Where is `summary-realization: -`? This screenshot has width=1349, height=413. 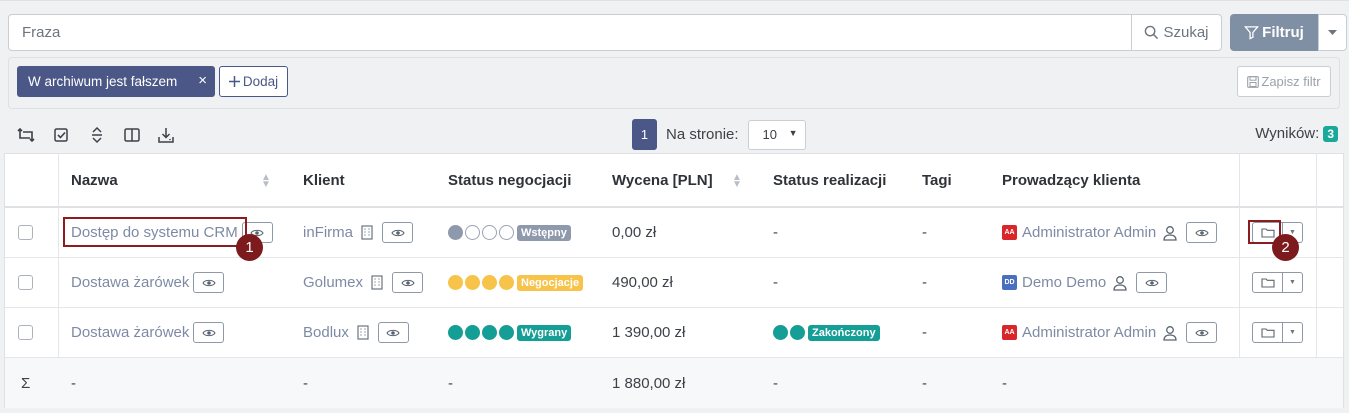
summary-realization: - is located at coordinates (775, 383).